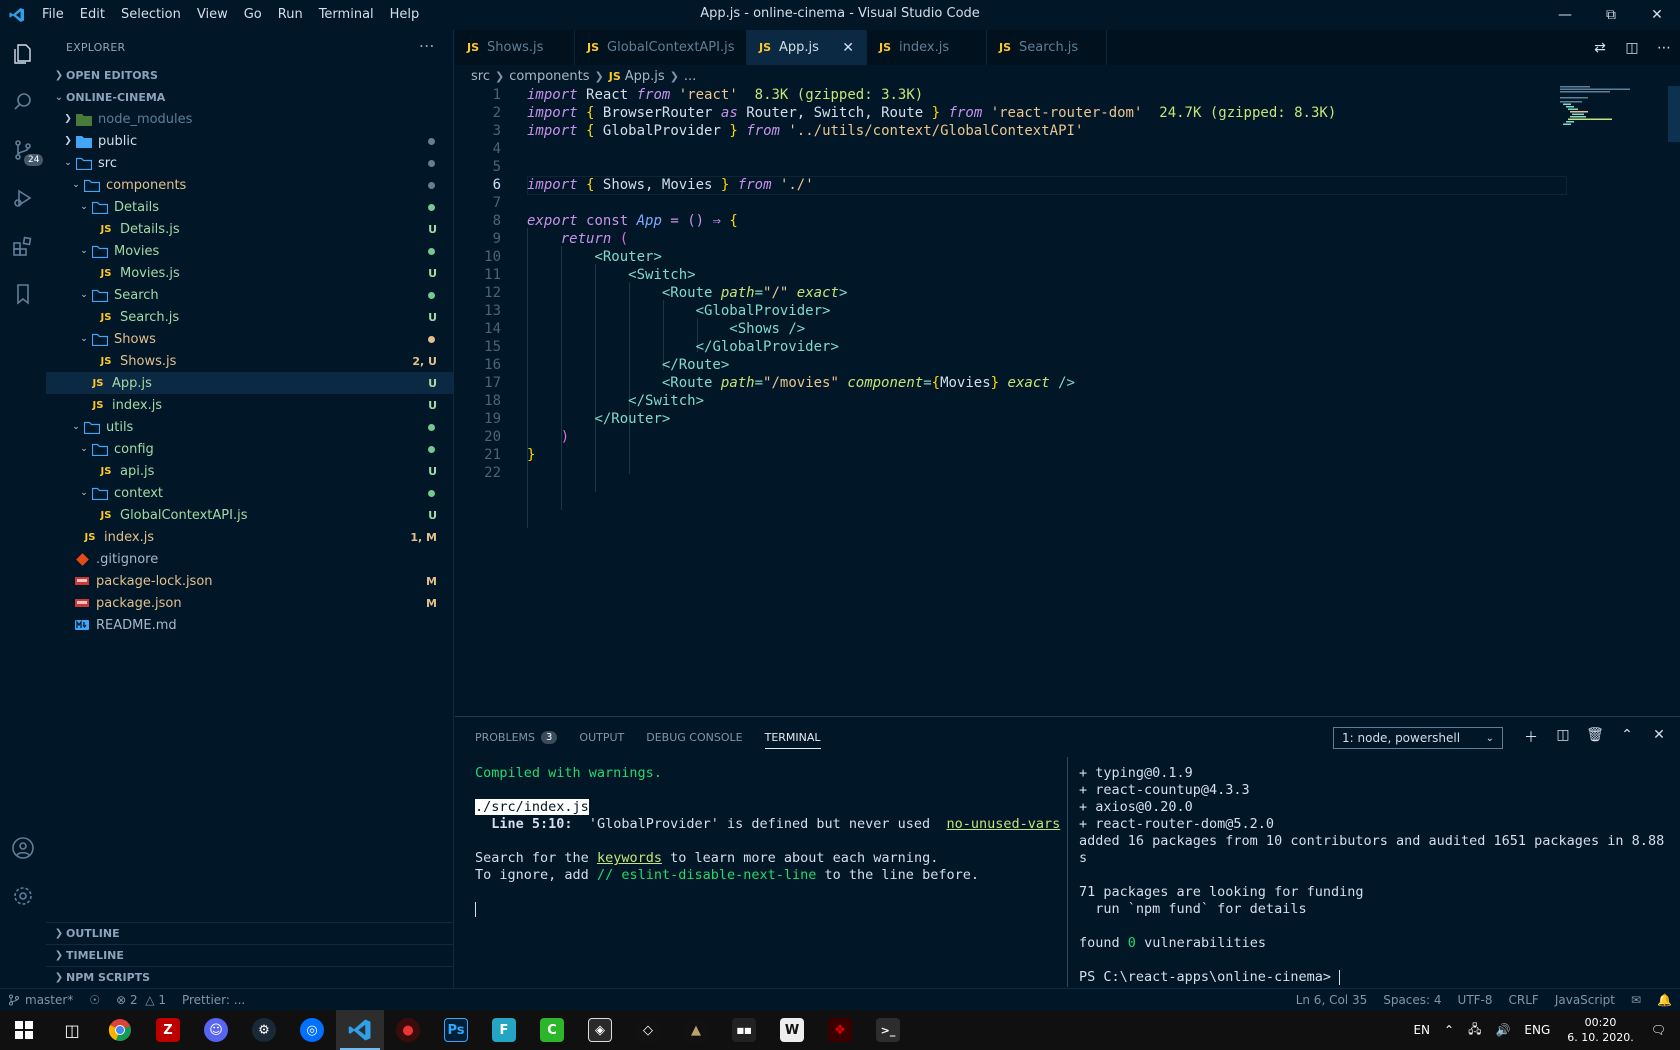 This screenshot has width=1680, height=1050. I want to click on minimap, so click(1600, 106).